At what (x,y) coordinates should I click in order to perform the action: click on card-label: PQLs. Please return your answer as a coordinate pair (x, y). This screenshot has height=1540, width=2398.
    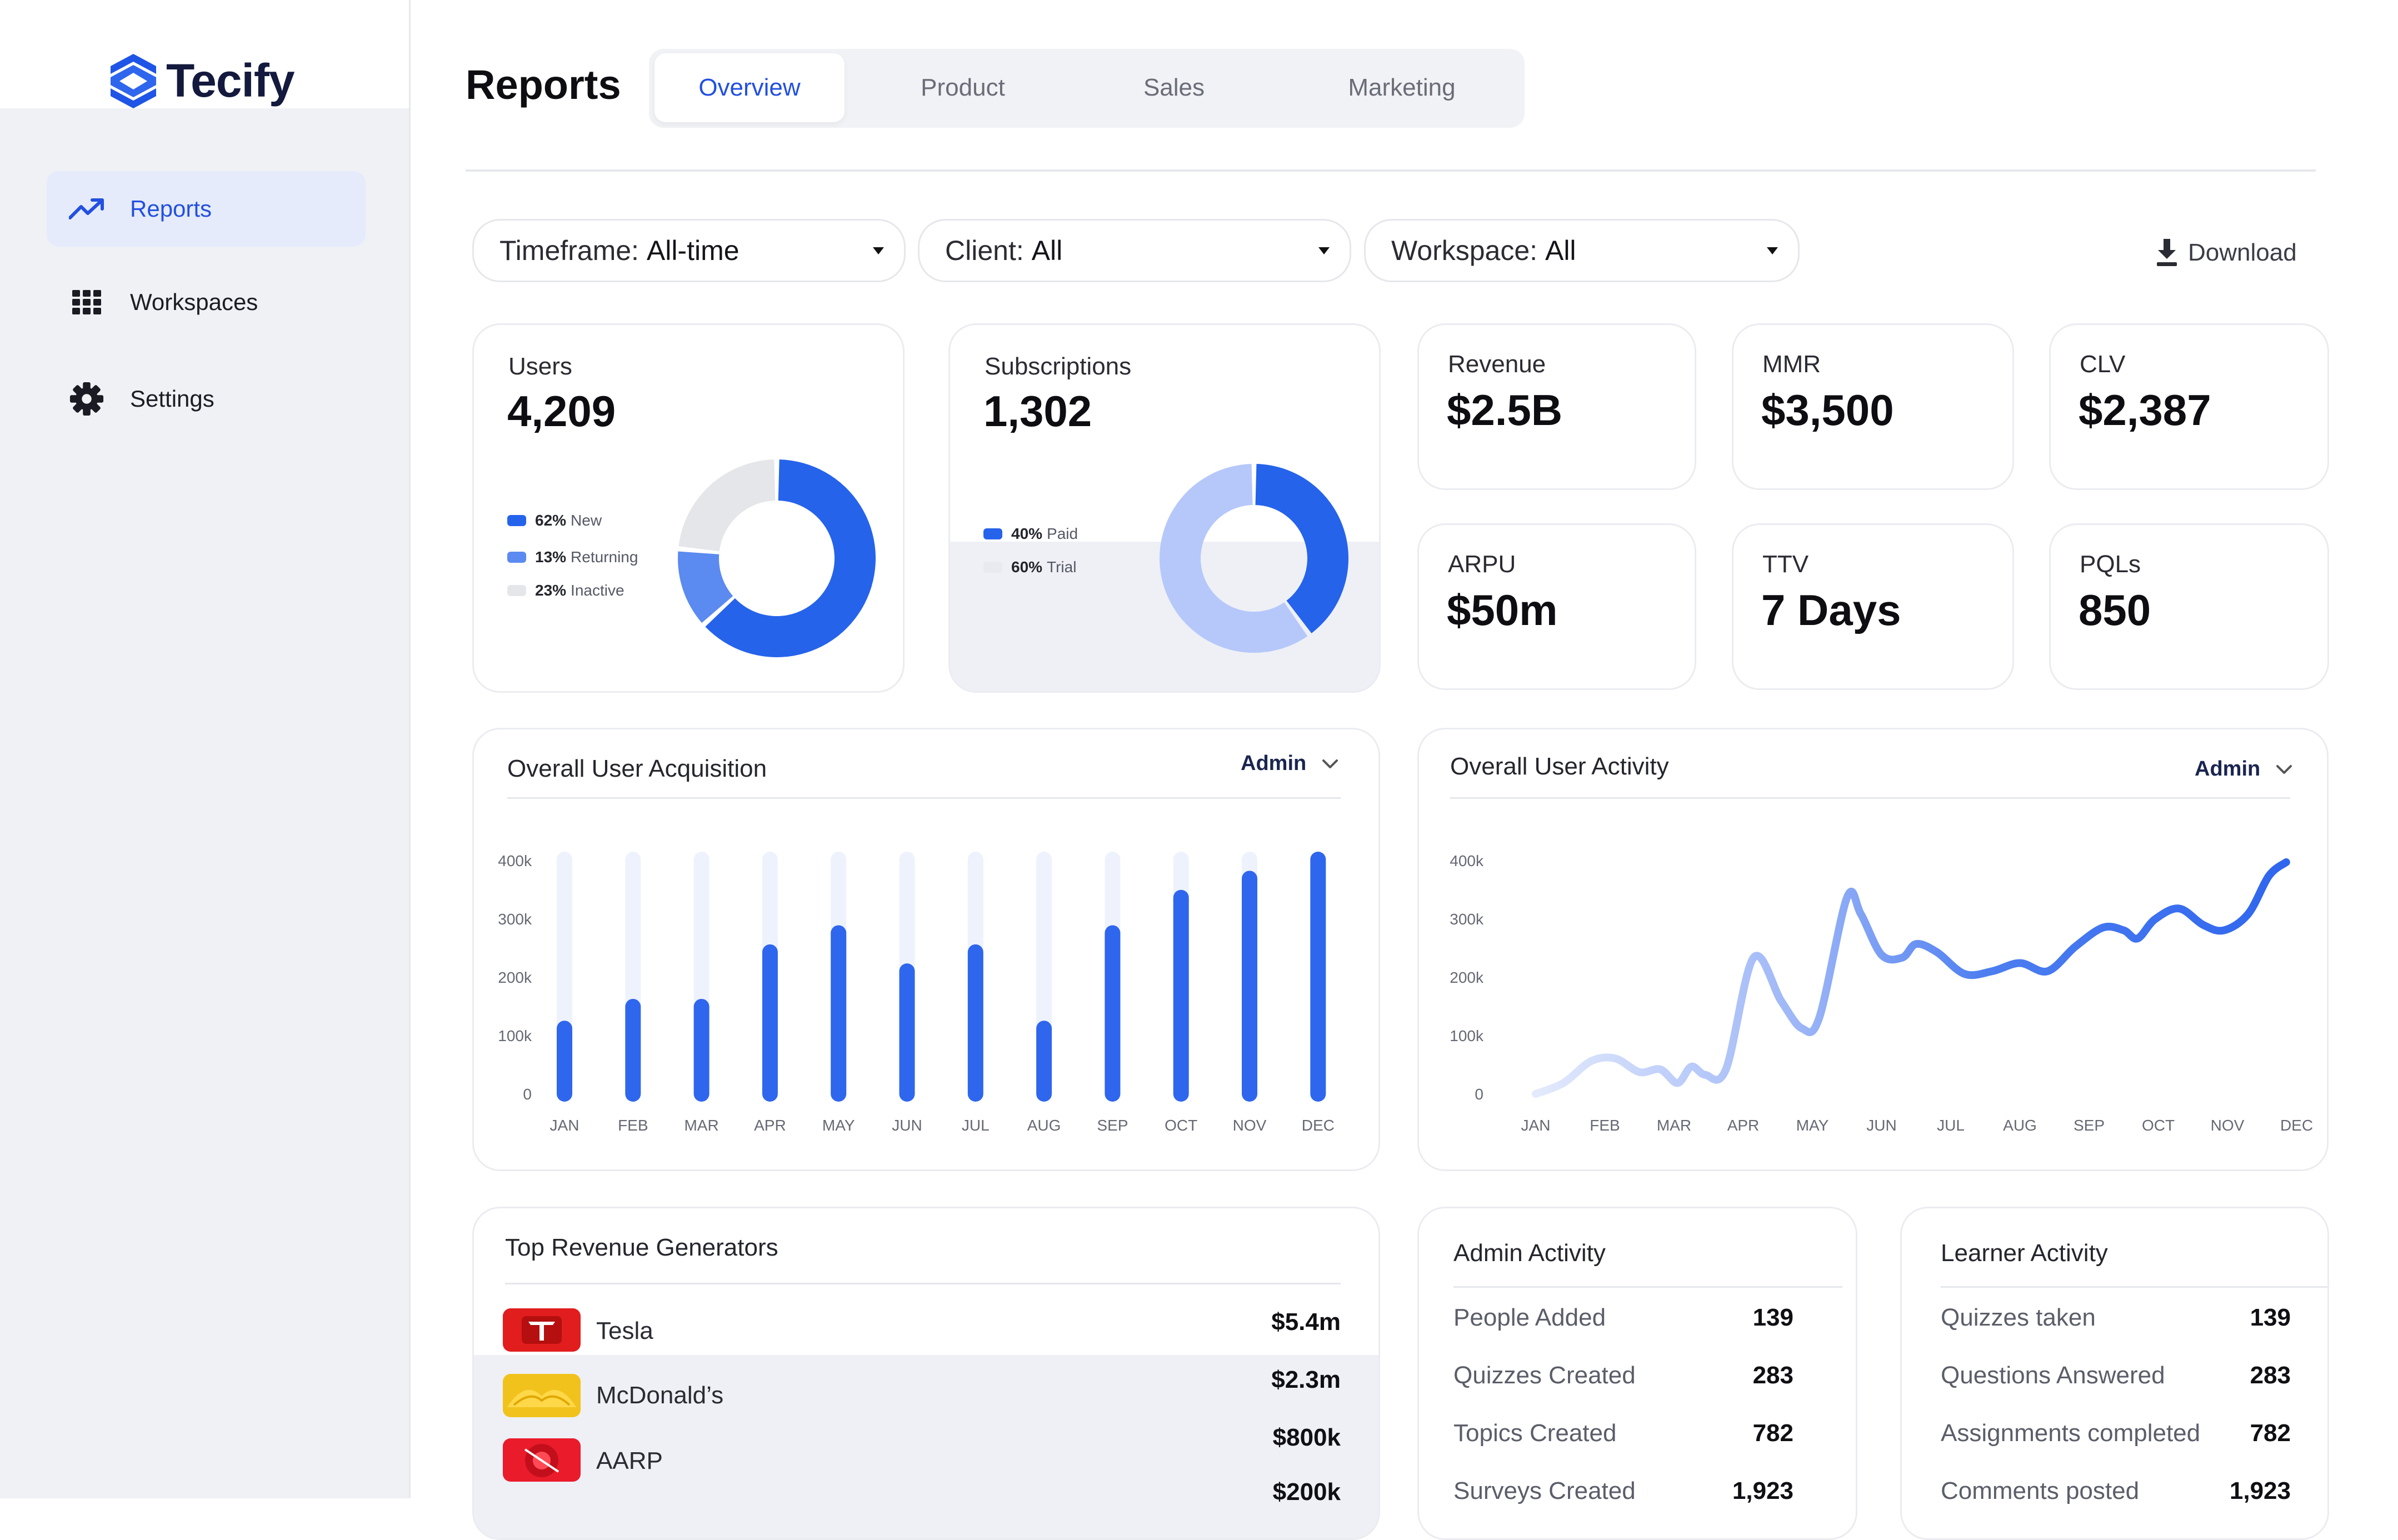
    Looking at the image, I should click on (2111, 564).